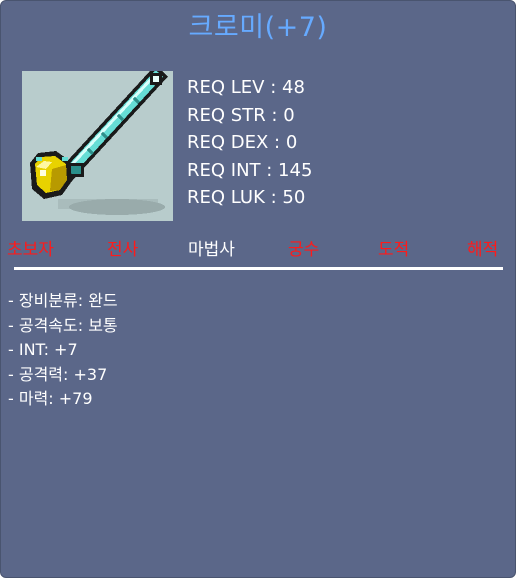 This screenshot has width=516, height=578. What do you see at coordinates (258, 27) in the screenshot?
I see `item-name: 크로미(+7)` at bounding box center [258, 27].